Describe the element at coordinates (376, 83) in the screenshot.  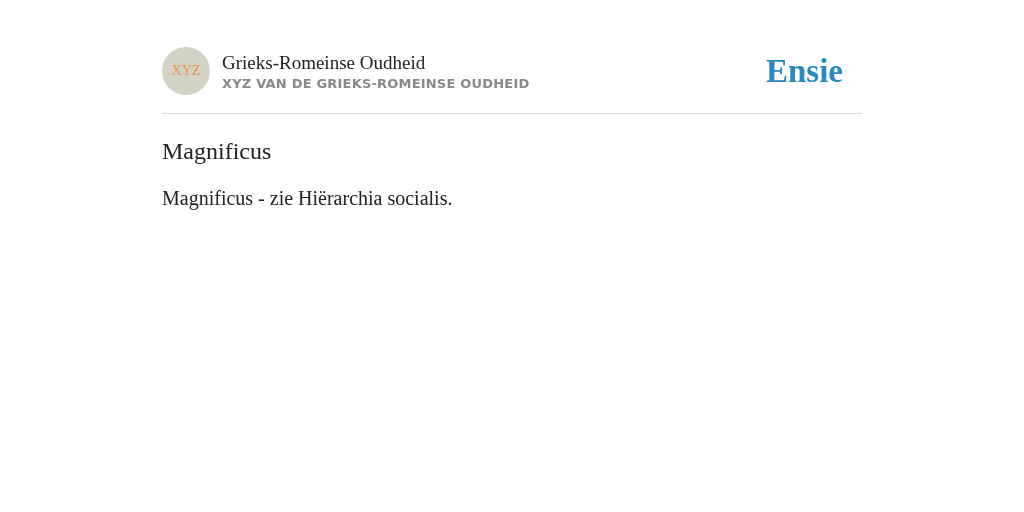
I see `source-subtitle: XYZ VAN DE GRIEKS-ROMEINSE OUDHEID` at that location.